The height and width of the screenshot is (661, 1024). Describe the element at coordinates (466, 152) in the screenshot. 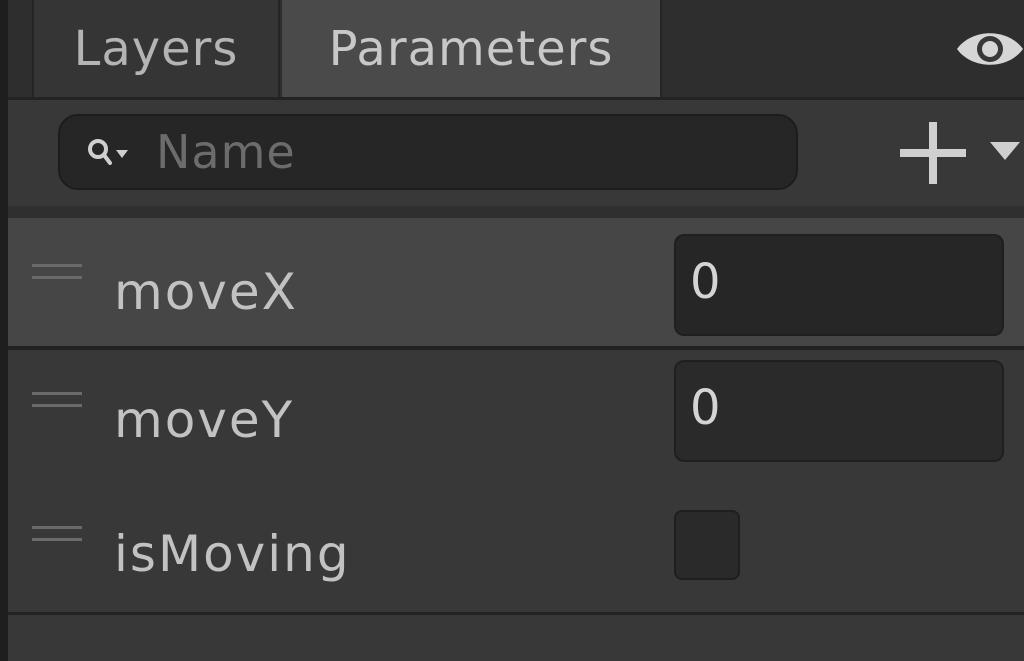

I see `search-input` at that location.